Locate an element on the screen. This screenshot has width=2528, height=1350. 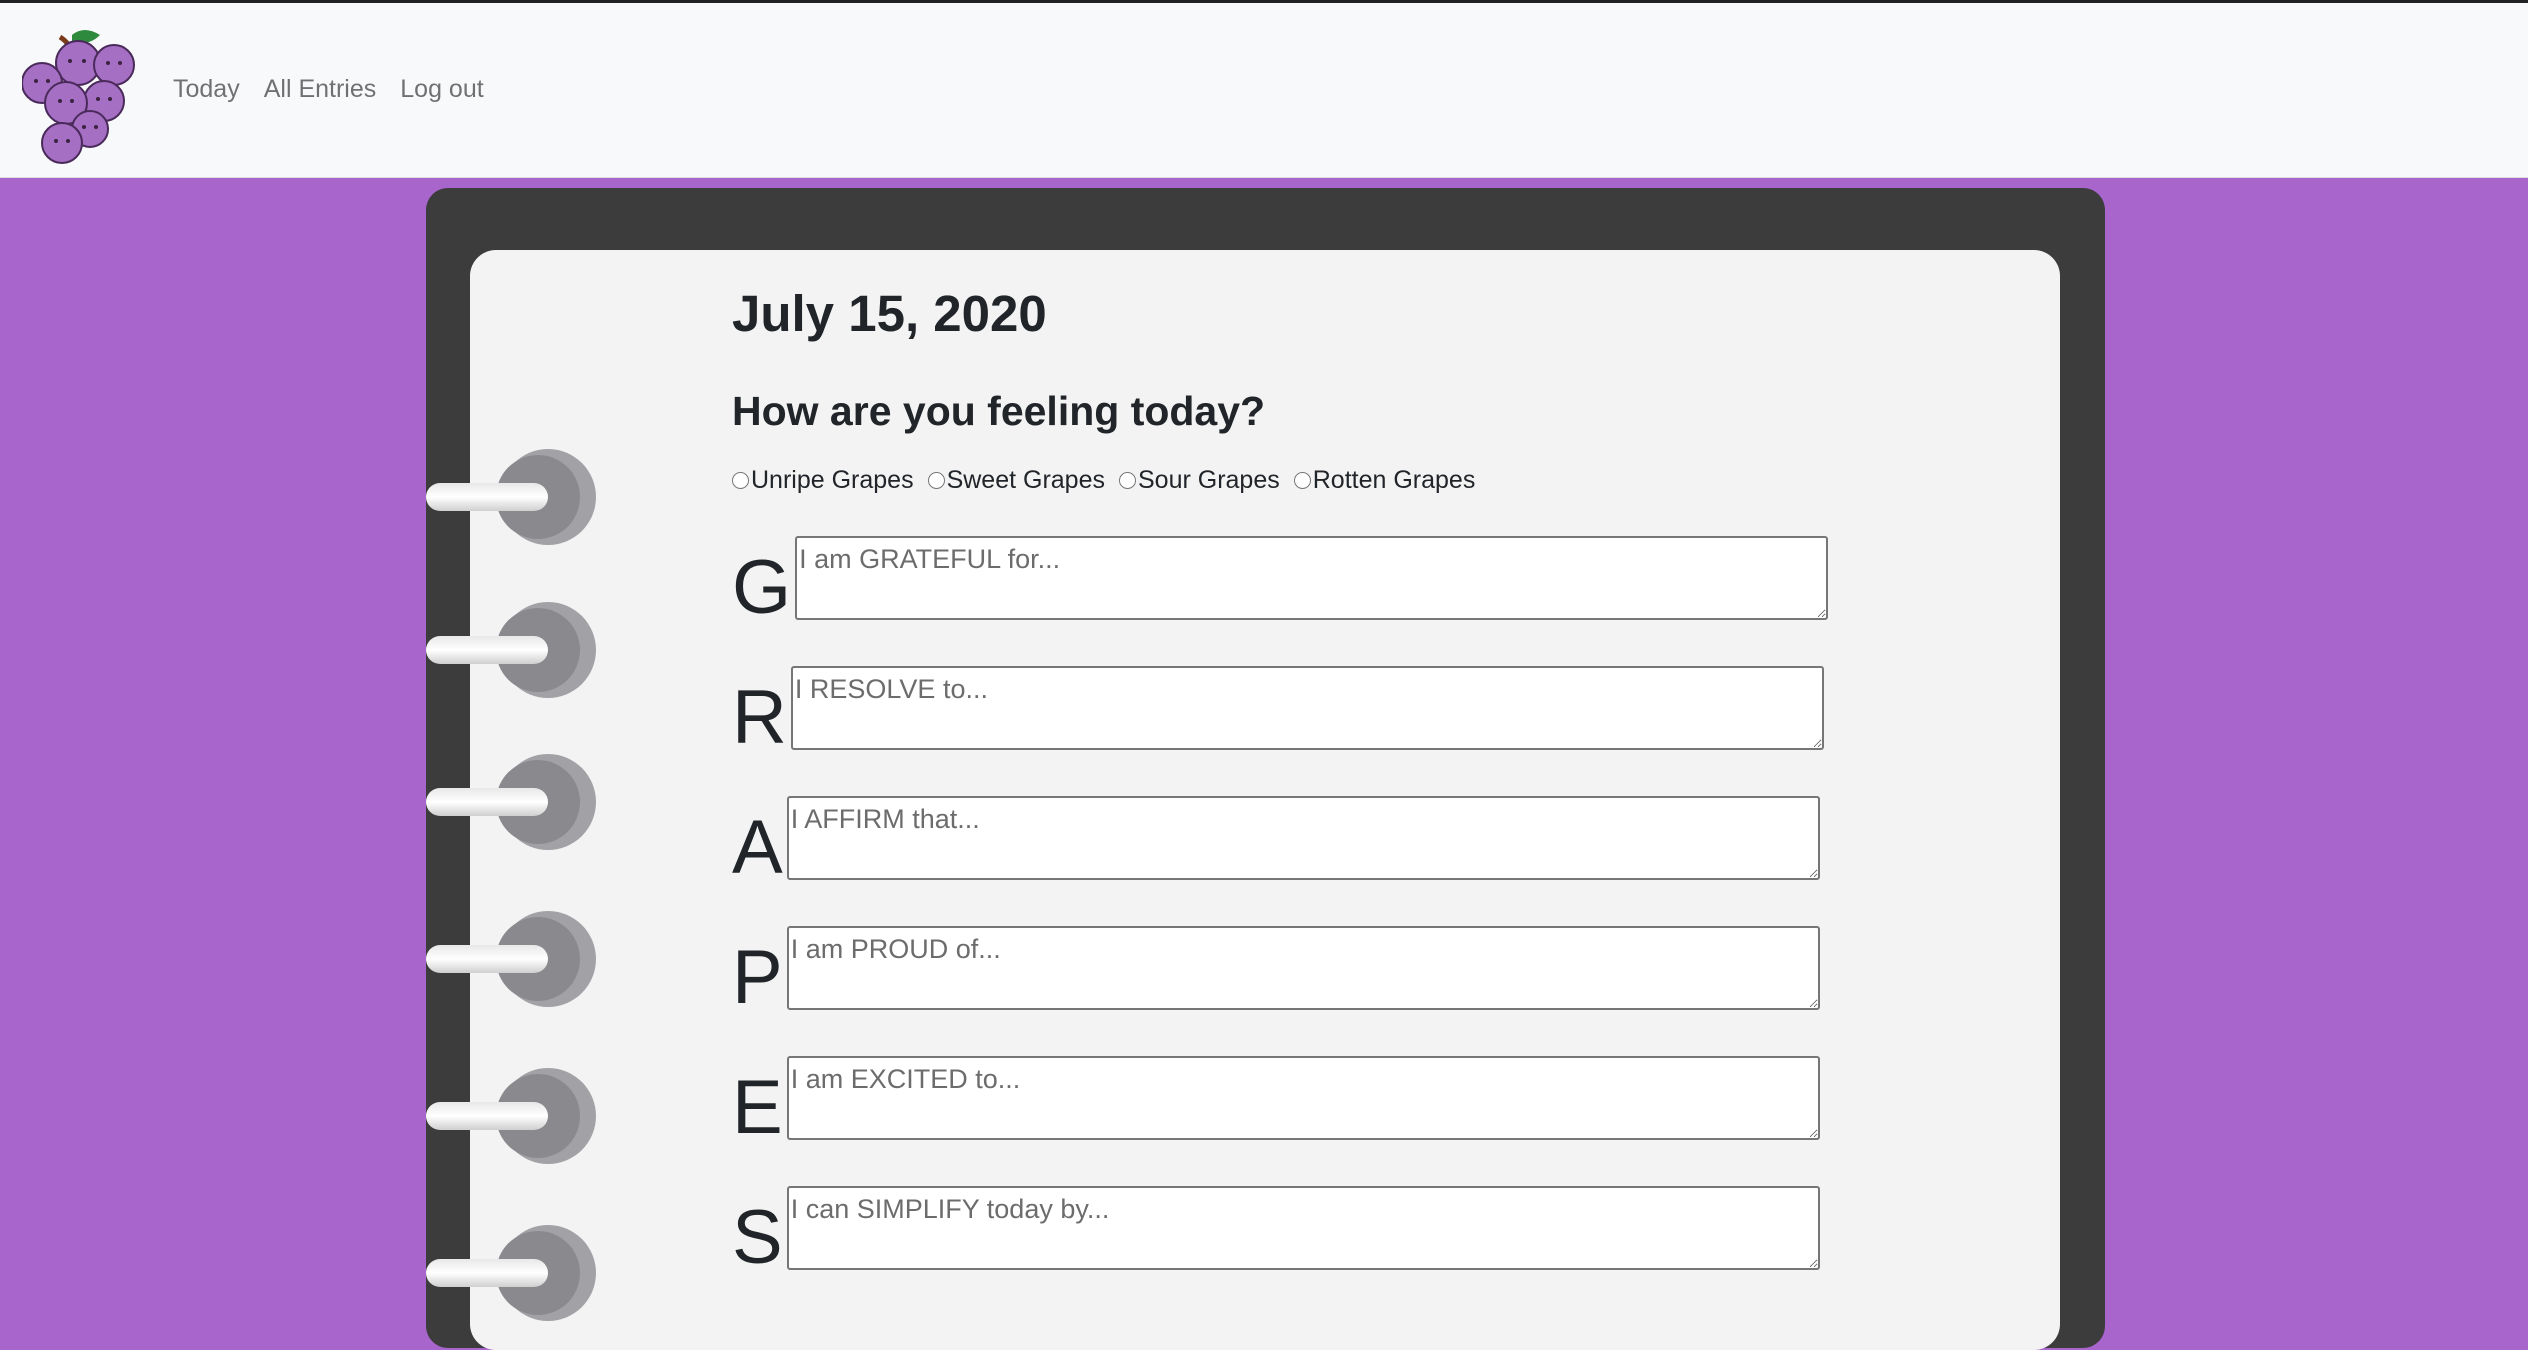
excited-textarea is located at coordinates (1303, 1098).